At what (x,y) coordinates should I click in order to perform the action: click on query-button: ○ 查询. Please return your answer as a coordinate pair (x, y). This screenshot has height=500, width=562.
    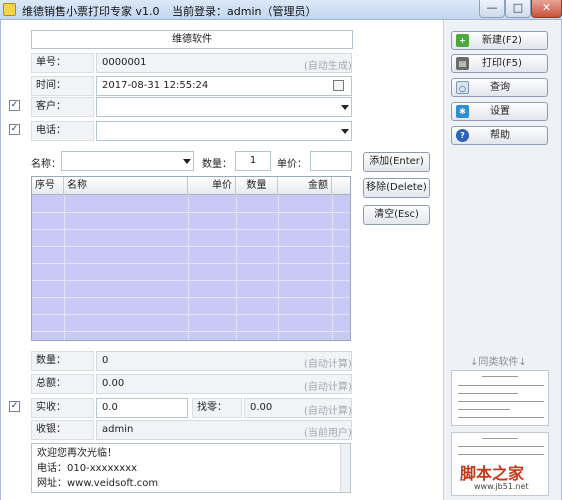
    Looking at the image, I should click on (499, 87).